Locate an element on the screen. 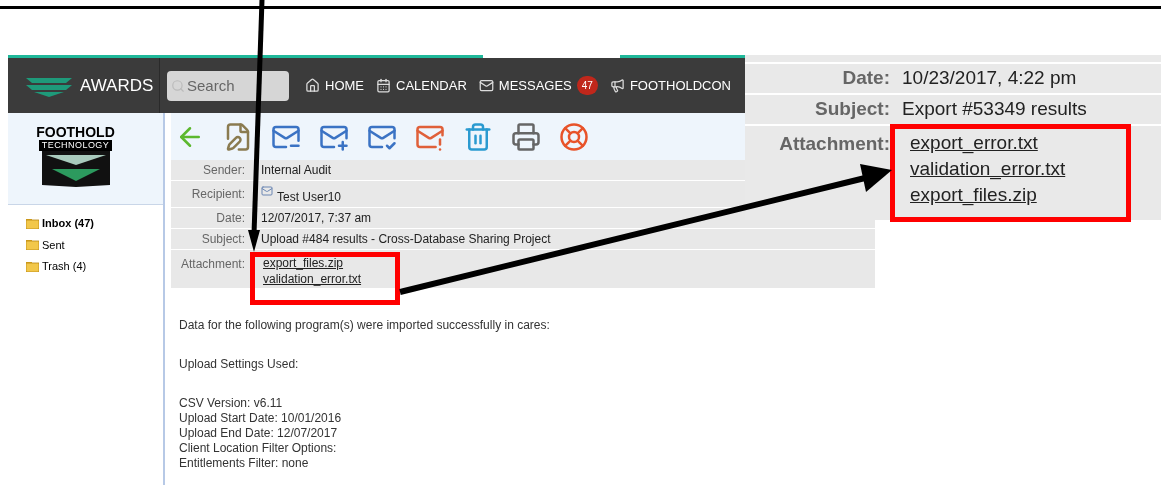  megaphone-icon is located at coordinates (617, 85).